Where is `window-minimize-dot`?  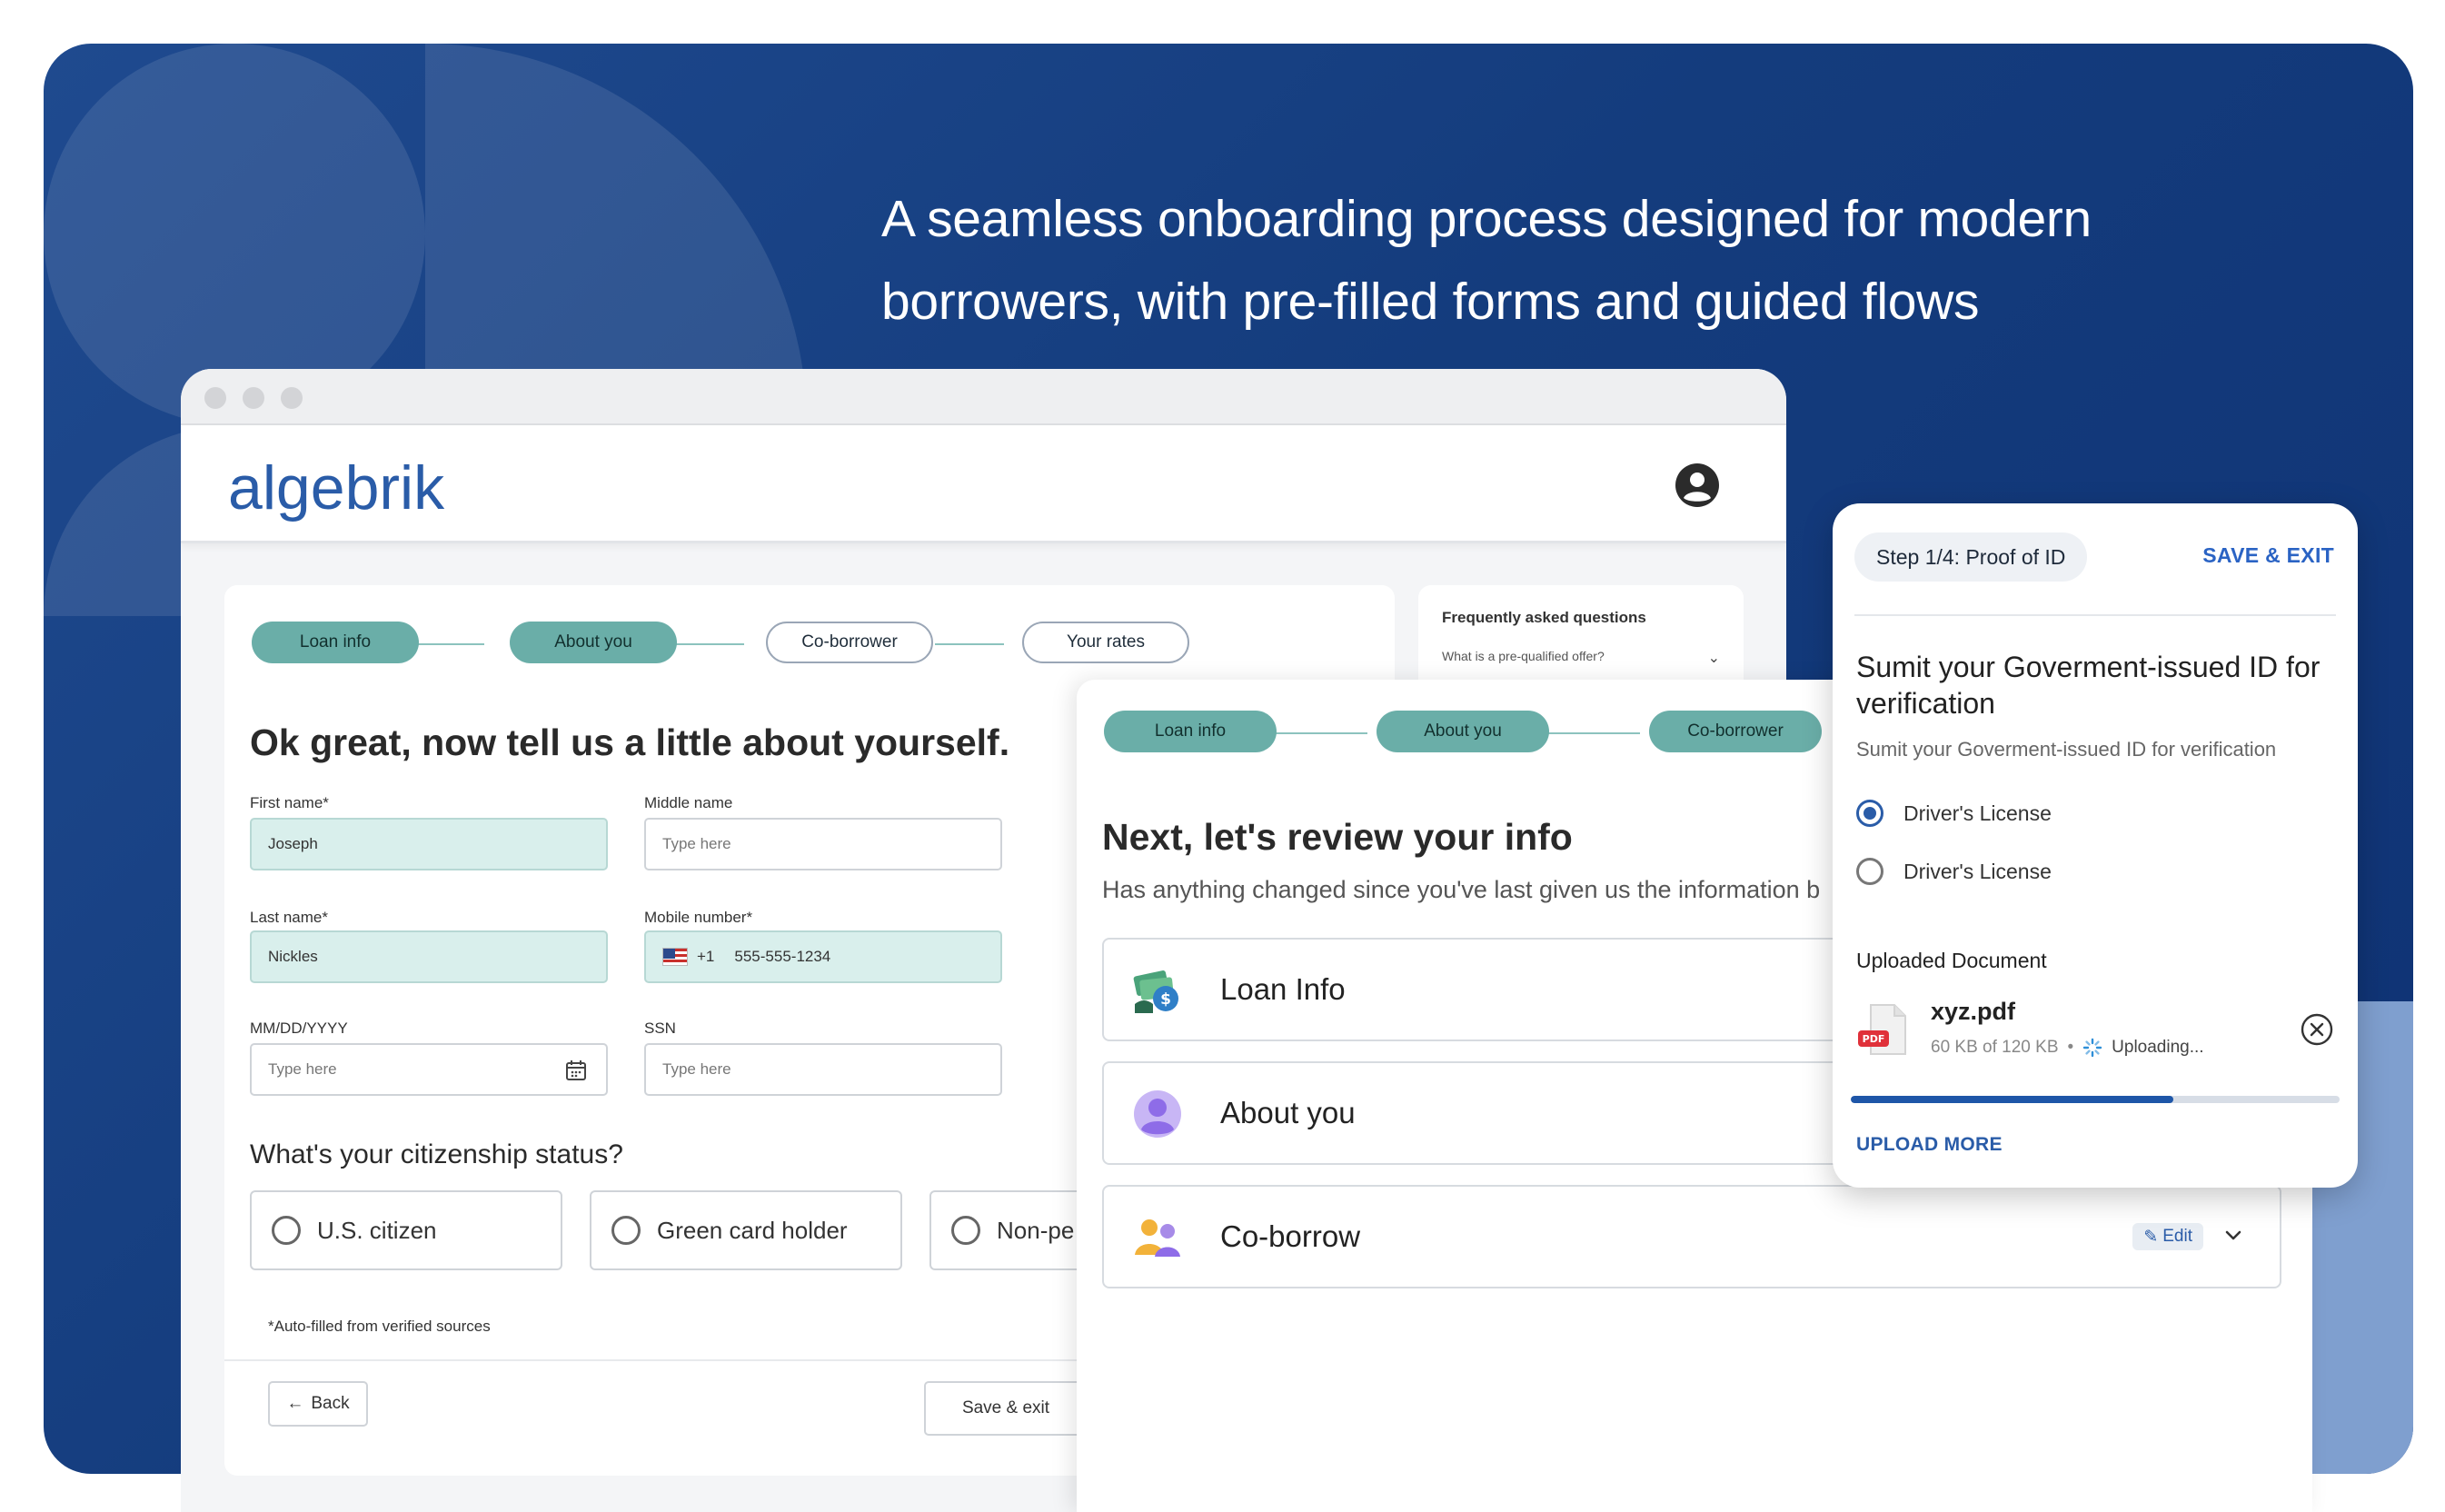
window-minimize-dot is located at coordinates (254, 398).